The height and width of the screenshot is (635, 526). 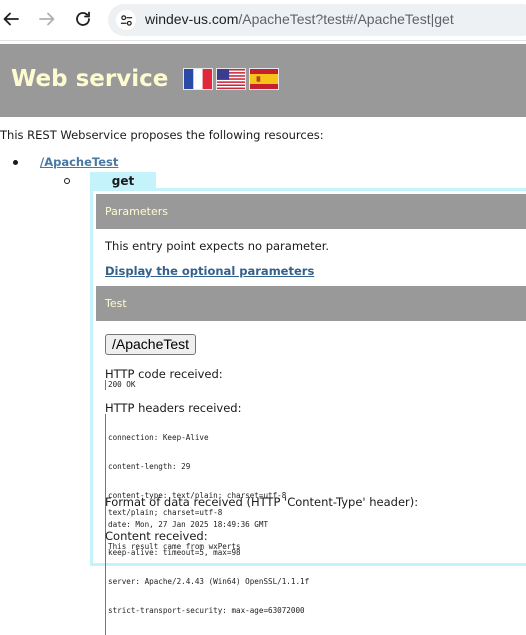 I want to click on forward-button, so click(x=47, y=19).